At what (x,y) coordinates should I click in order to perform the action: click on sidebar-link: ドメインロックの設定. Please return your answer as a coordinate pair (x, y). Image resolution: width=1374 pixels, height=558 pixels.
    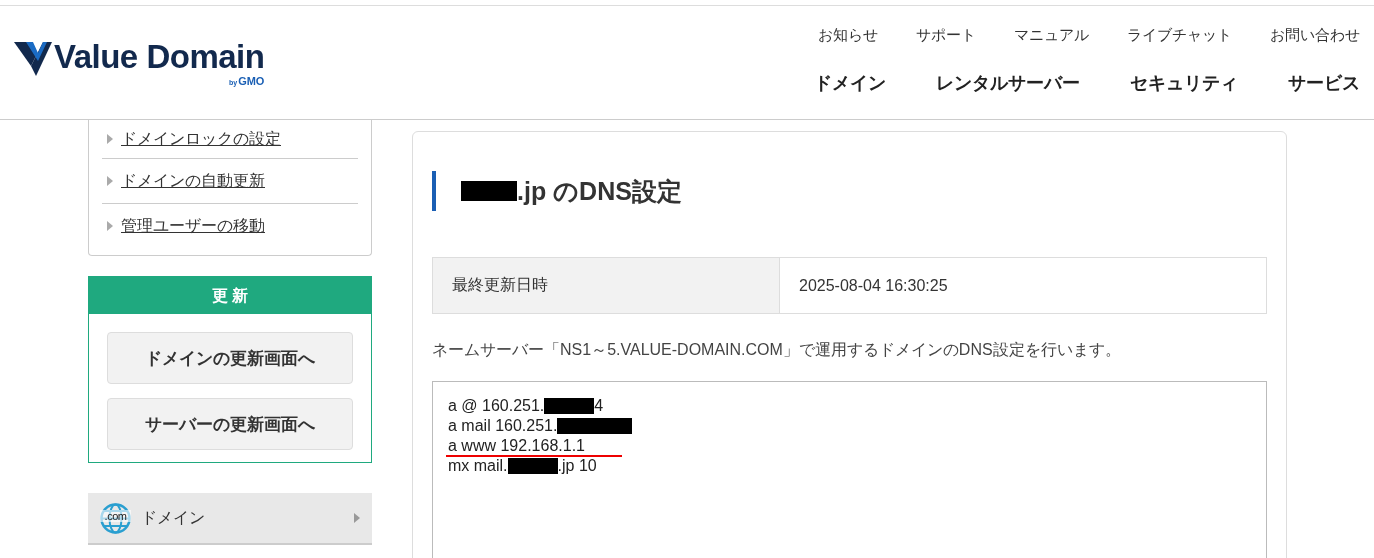
    Looking at the image, I should click on (201, 139).